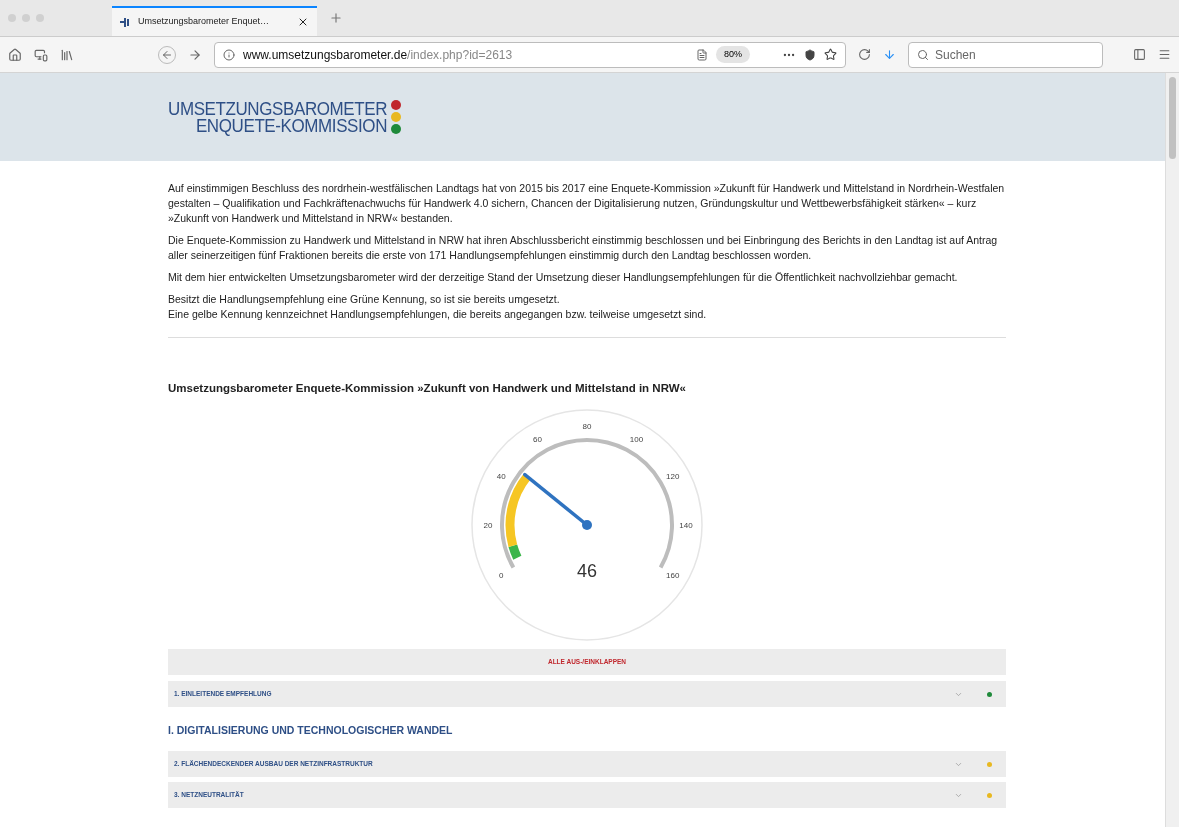 The width and height of the screenshot is (1179, 827). I want to click on scrollbar, so click(1172, 450).